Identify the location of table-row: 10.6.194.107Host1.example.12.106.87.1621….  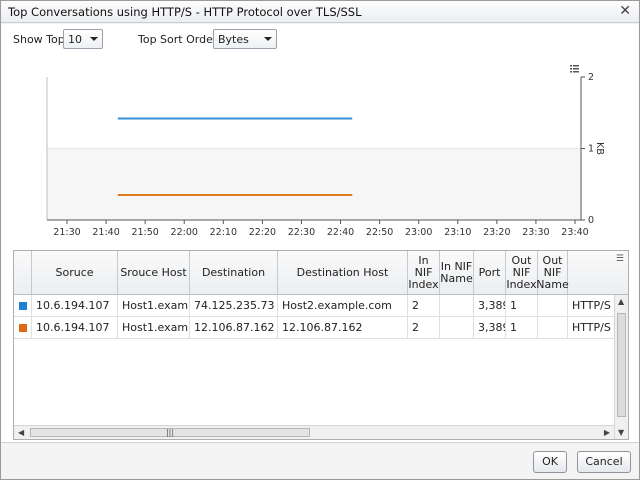
(321, 328).